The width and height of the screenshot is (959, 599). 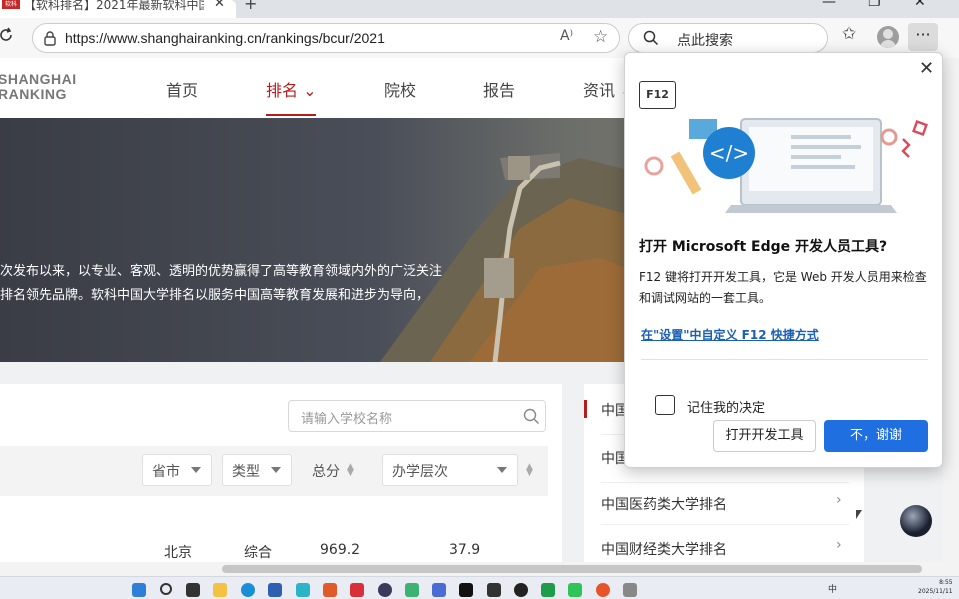 I want to click on wps-icon, so click(x=357, y=590).